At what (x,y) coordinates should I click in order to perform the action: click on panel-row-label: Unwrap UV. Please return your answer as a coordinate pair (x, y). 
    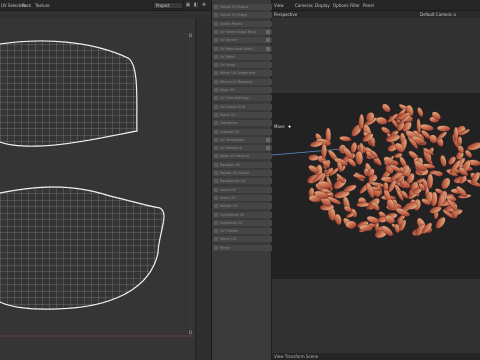
    Looking at the image, I should click on (230, 131).